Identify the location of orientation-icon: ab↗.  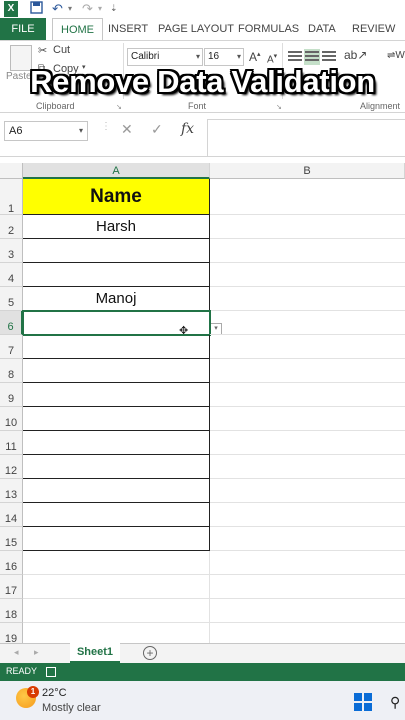
(355, 55).